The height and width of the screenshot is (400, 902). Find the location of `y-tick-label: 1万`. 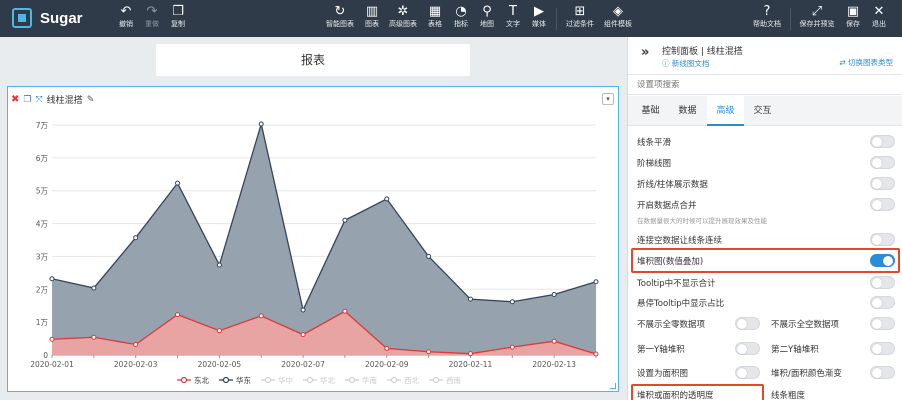

y-tick-label: 1万 is located at coordinates (42, 322).